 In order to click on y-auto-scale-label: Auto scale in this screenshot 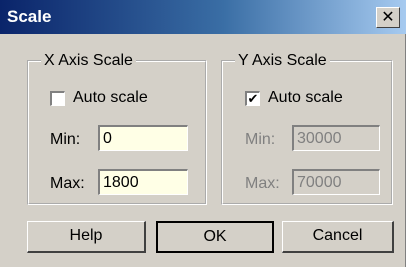, I will do `click(305, 97)`.